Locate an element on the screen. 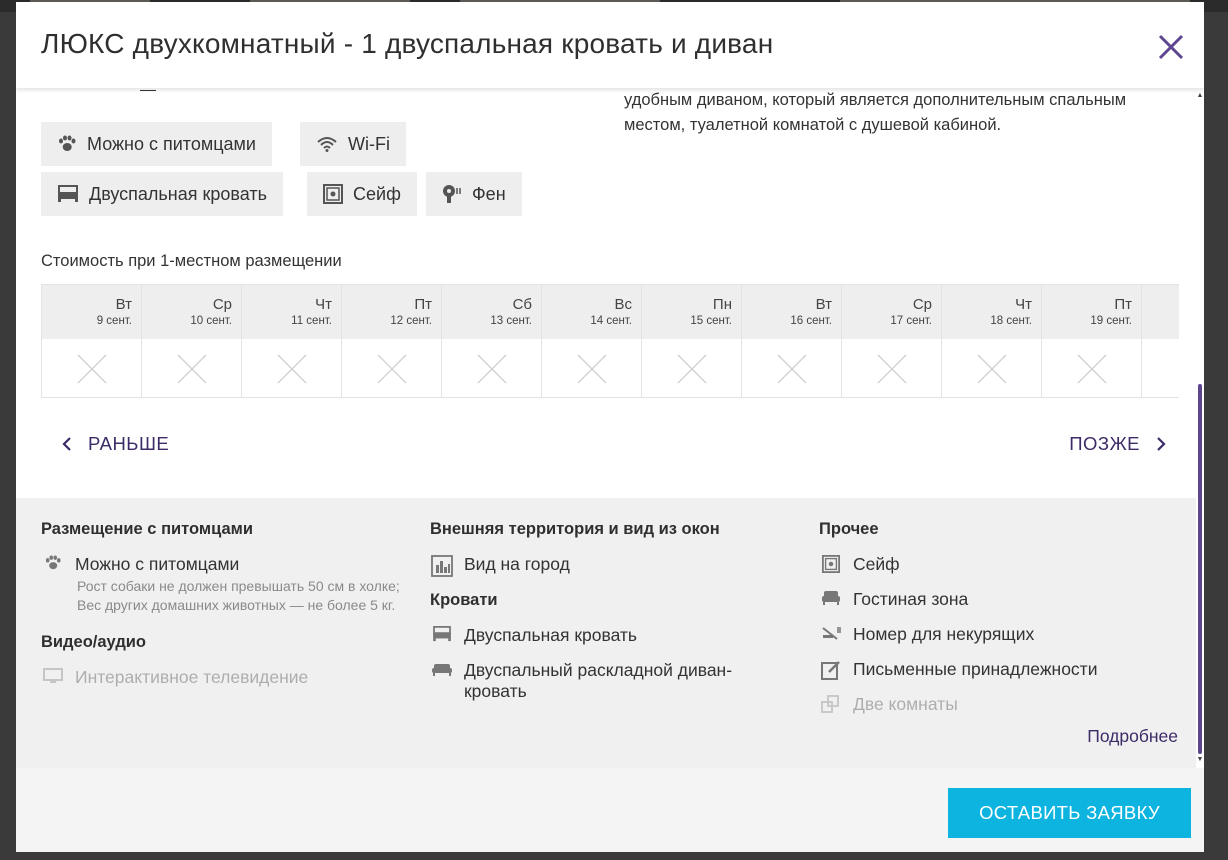 The height and width of the screenshot is (860, 1228). feature-item: Письменные принадлежности is located at coordinates (999, 669).